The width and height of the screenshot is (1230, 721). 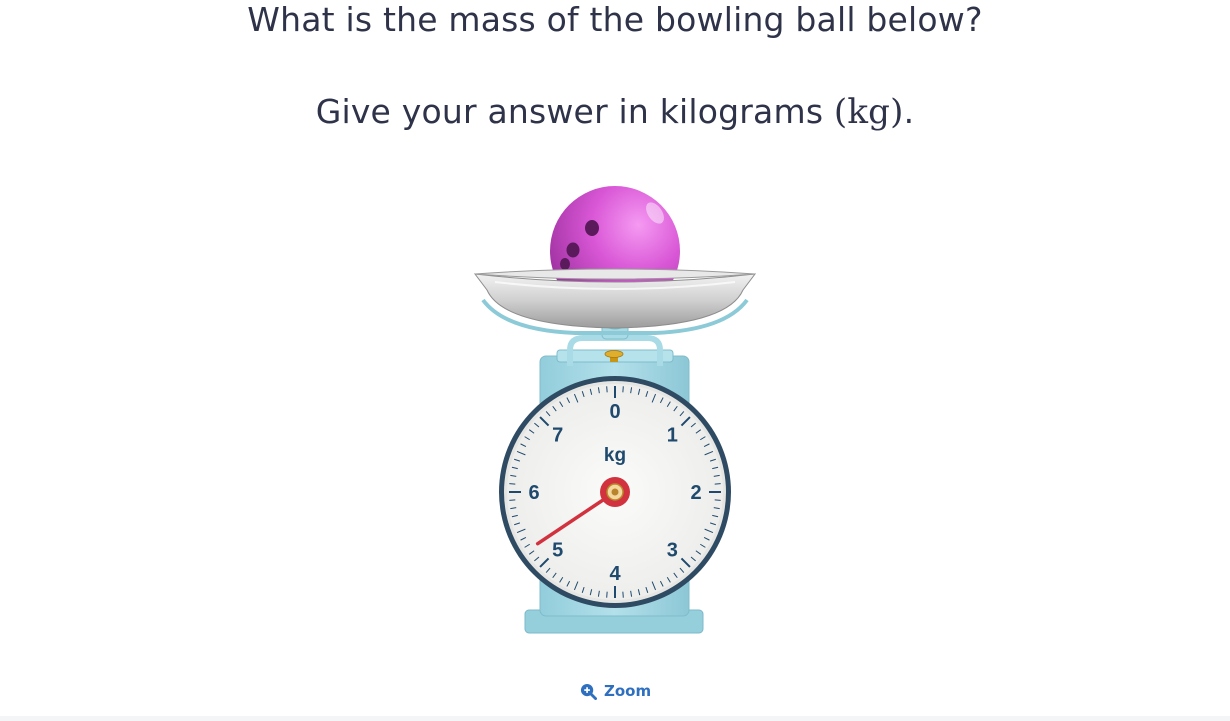 I want to click on zoom-button: Zoom, so click(x=615, y=691).